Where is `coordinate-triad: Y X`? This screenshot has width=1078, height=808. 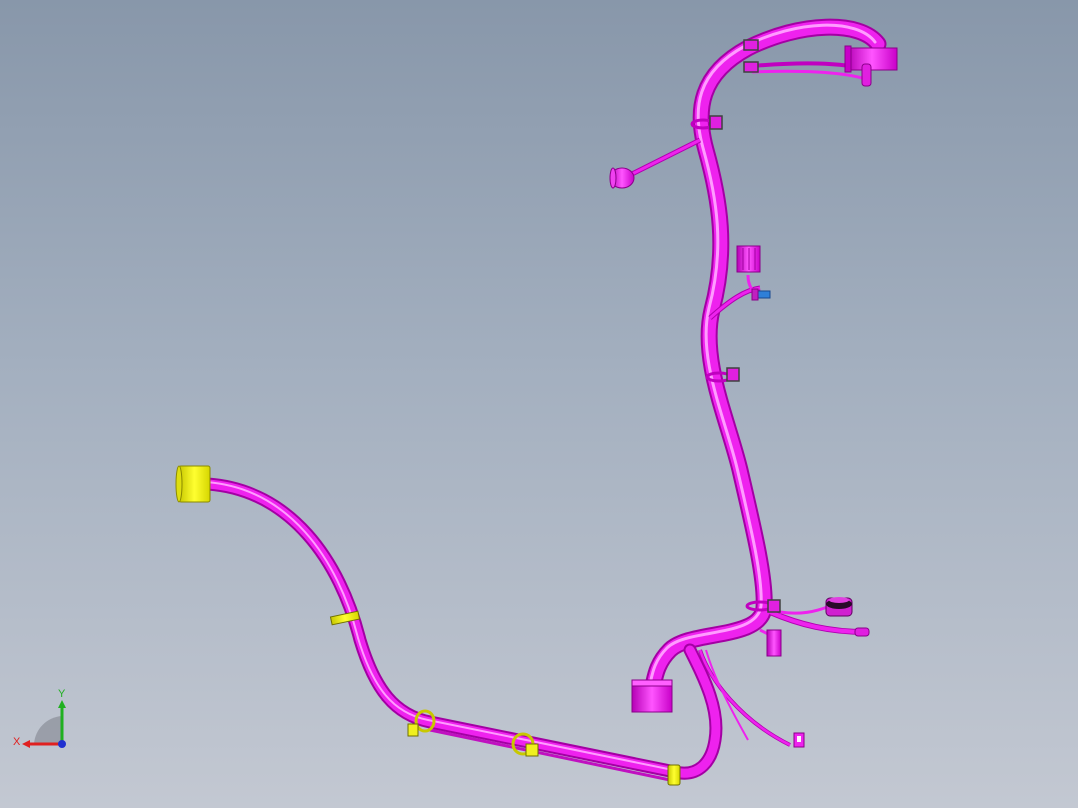 coordinate-triad: Y X is located at coordinates (39, 718).